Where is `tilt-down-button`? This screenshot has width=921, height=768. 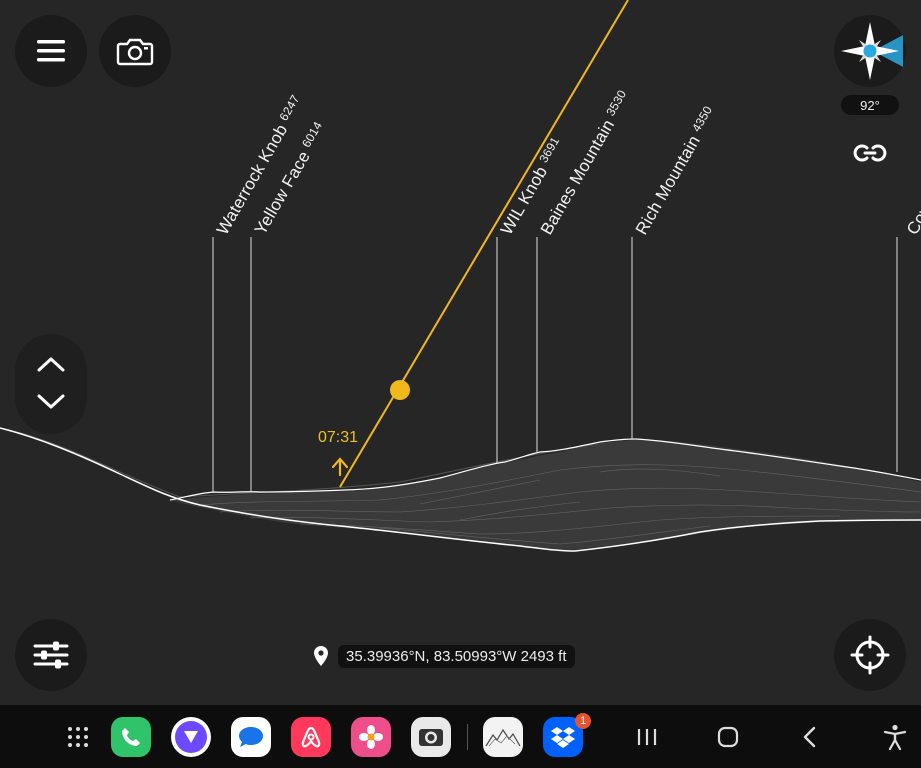 tilt-down-button is located at coordinates (51, 402).